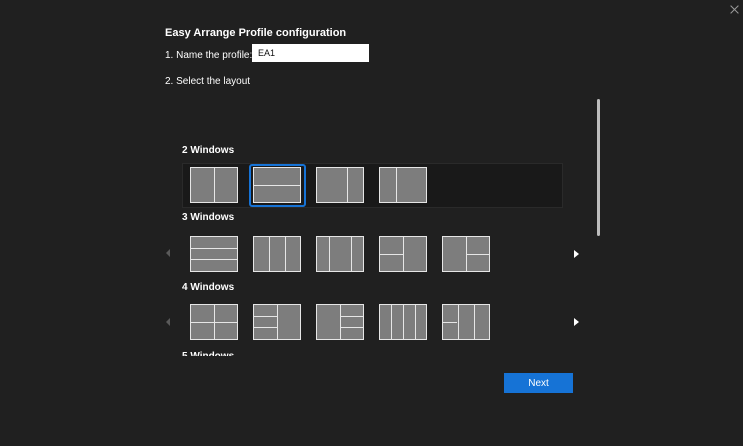 The image size is (743, 446). I want to click on profile-name-input, so click(310, 53).